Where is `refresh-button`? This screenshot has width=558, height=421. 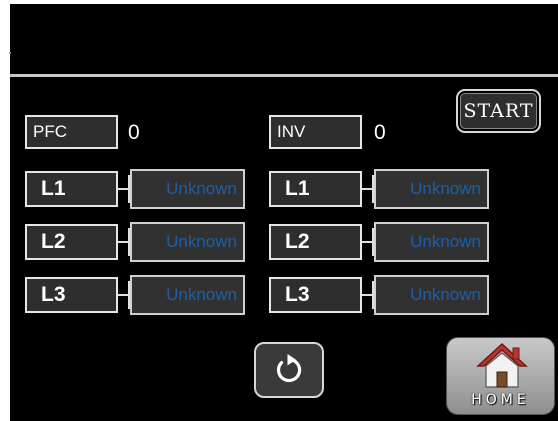
refresh-button is located at coordinates (289, 370).